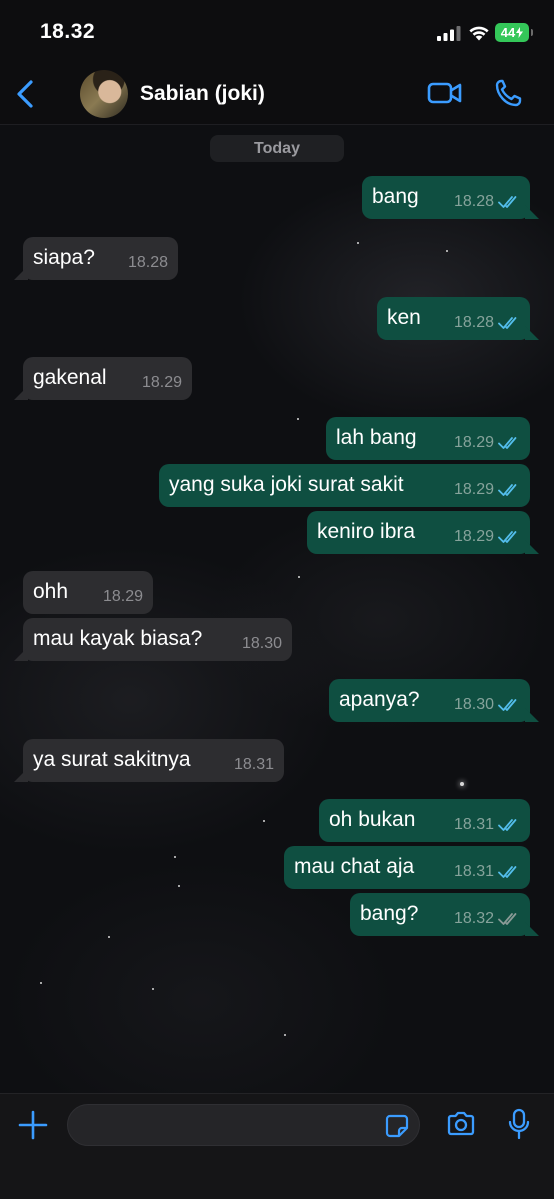 This screenshot has width=554, height=1199. Describe the element at coordinates (508, 32) in the screenshot. I see `battery-level: 44` at that location.